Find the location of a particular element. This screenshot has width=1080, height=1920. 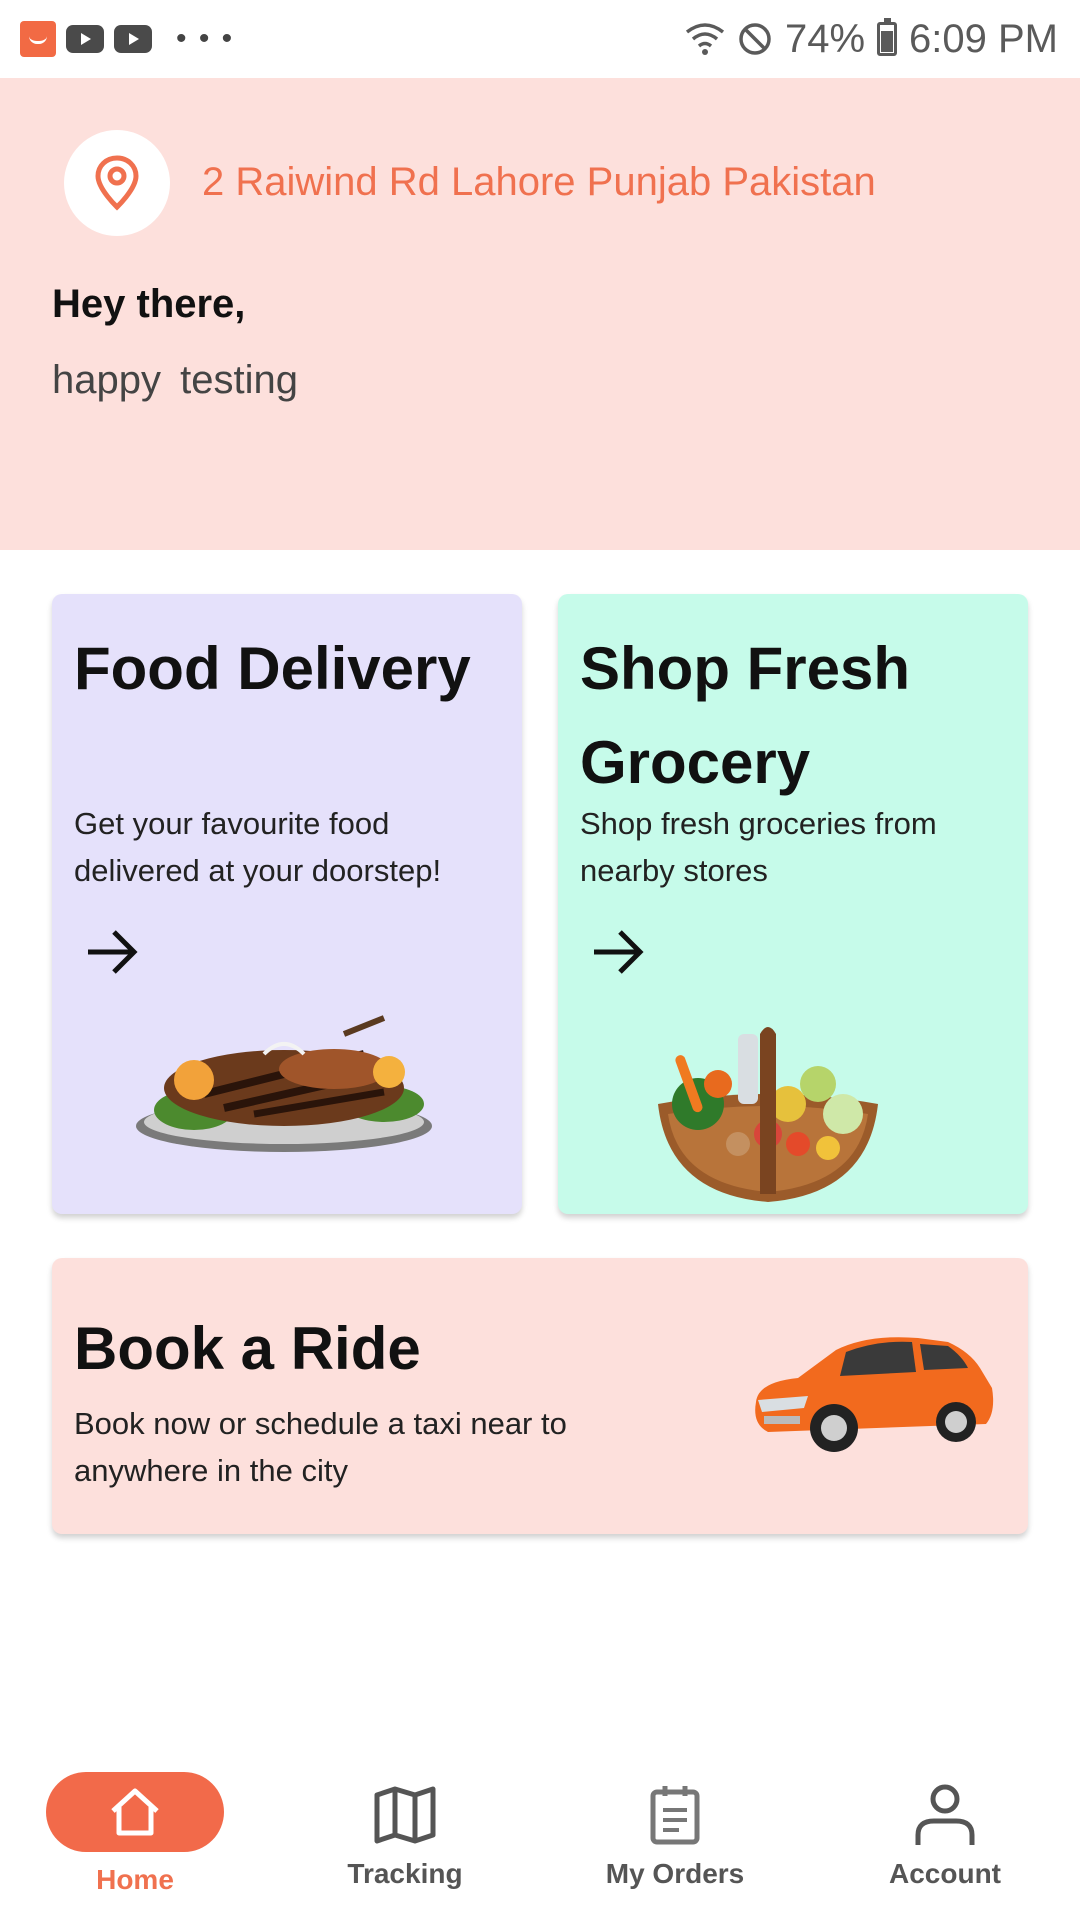

location-button is located at coordinates (117, 183).